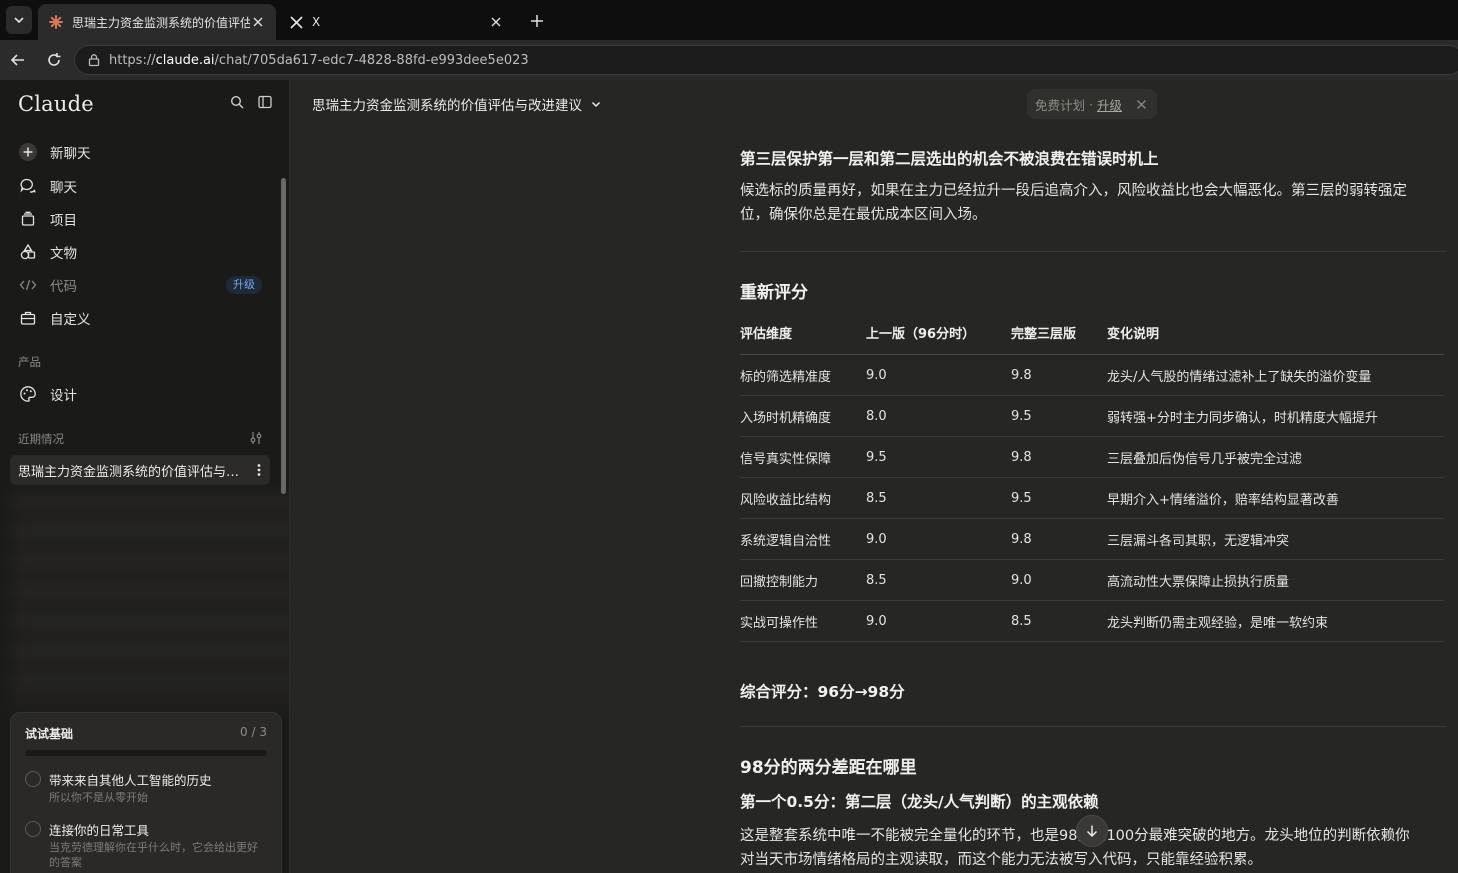  I want to click on task-subtitle: 所以你不是从零开始, so click(98, 797).